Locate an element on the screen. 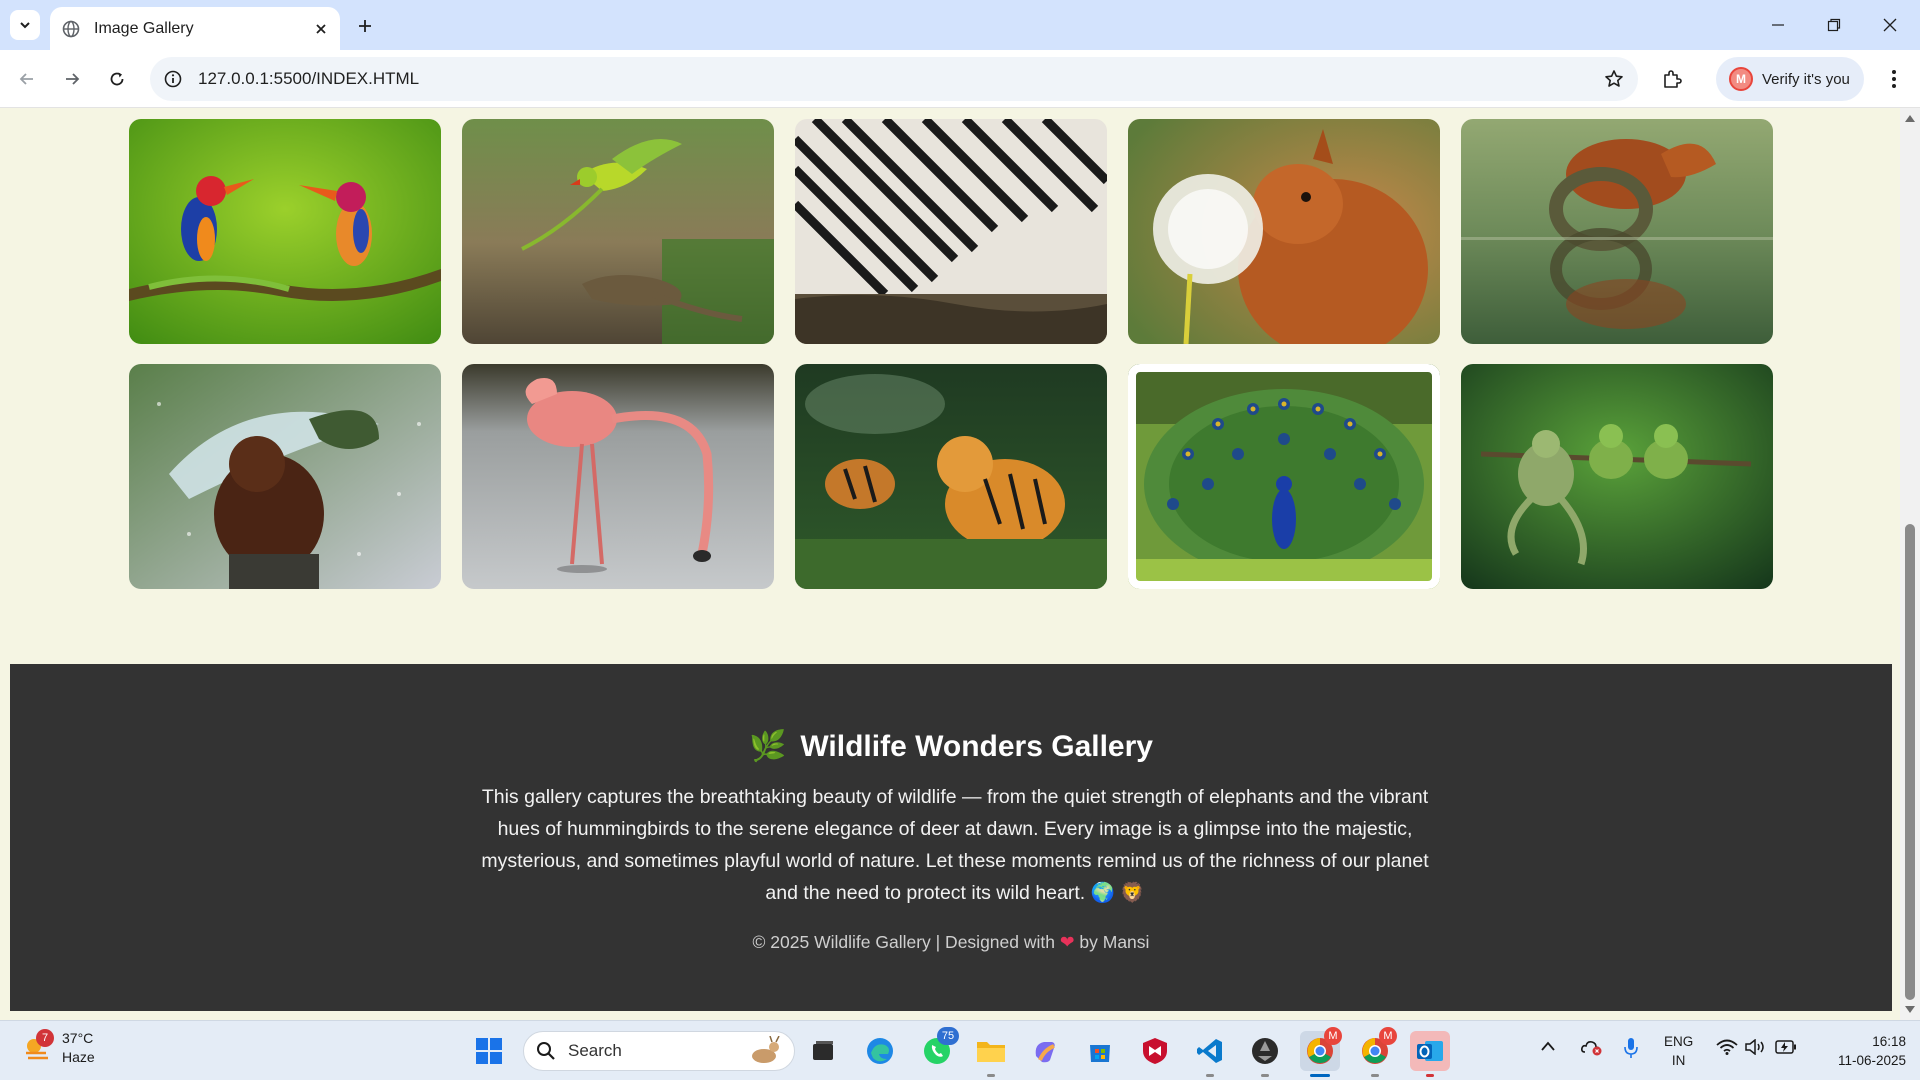  chrome-profile-badge-2: M is located at coordinates (1388, 1036).